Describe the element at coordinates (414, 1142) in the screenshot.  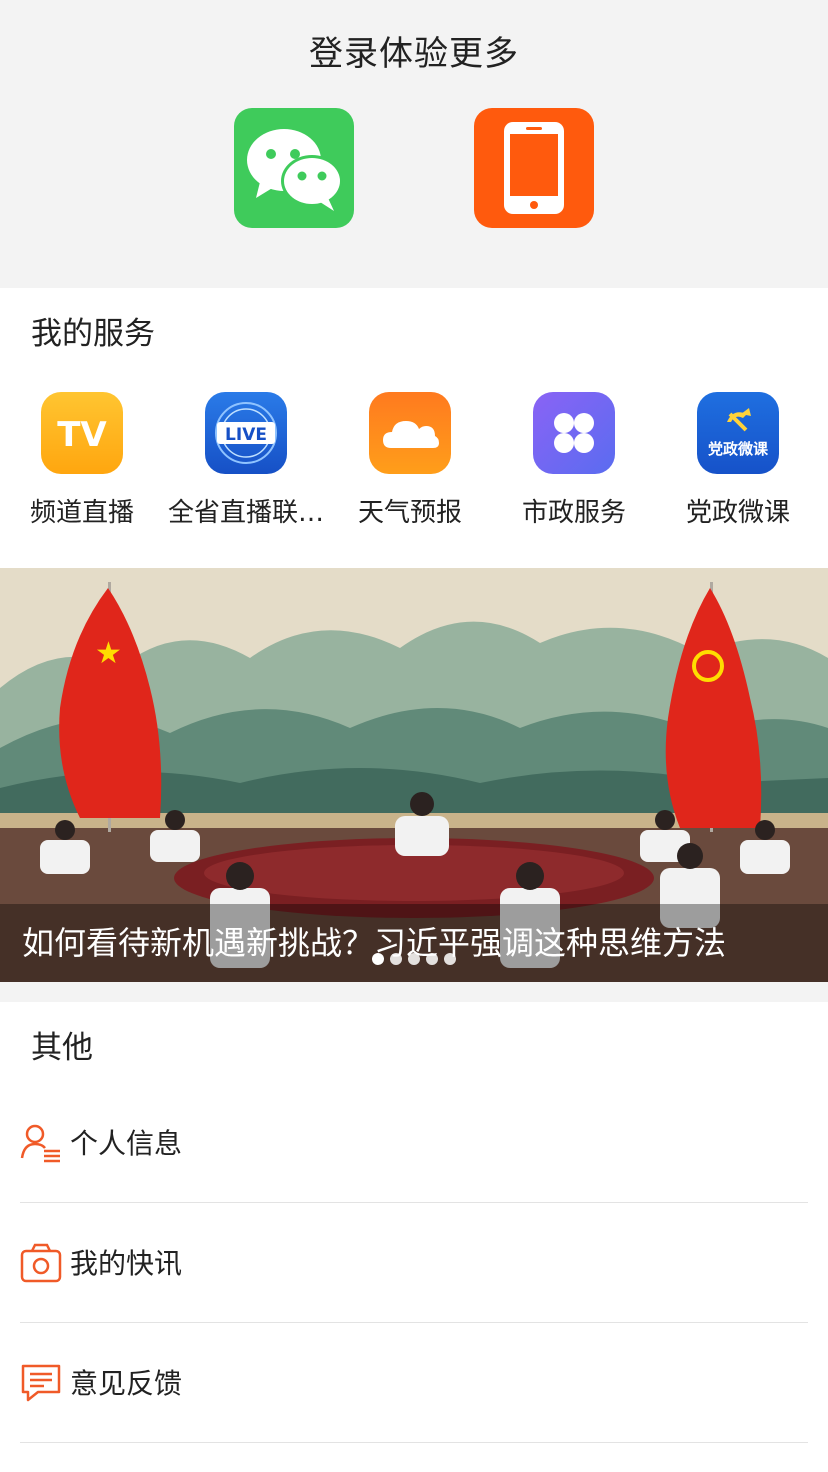
I see `list-item-user-info: 个人信息` at that location.